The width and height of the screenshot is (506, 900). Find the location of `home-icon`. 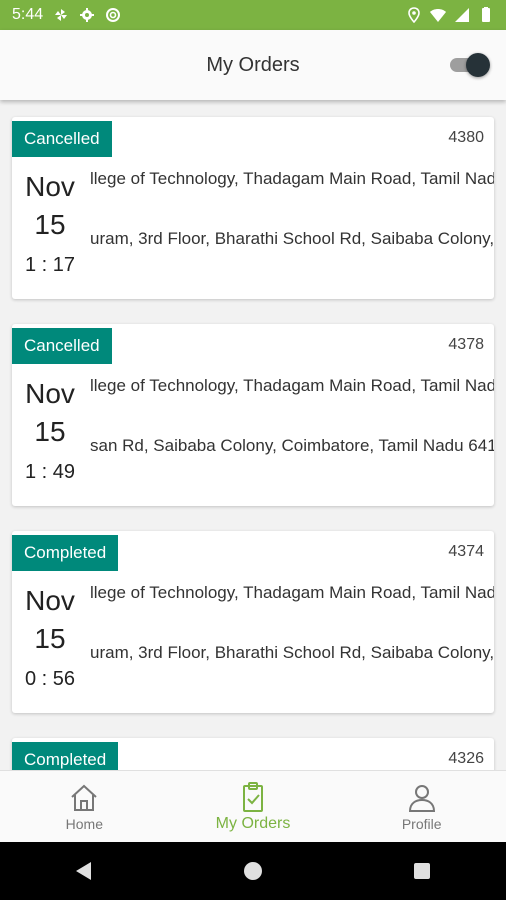

home-icon is located at coordinates (84, 797).